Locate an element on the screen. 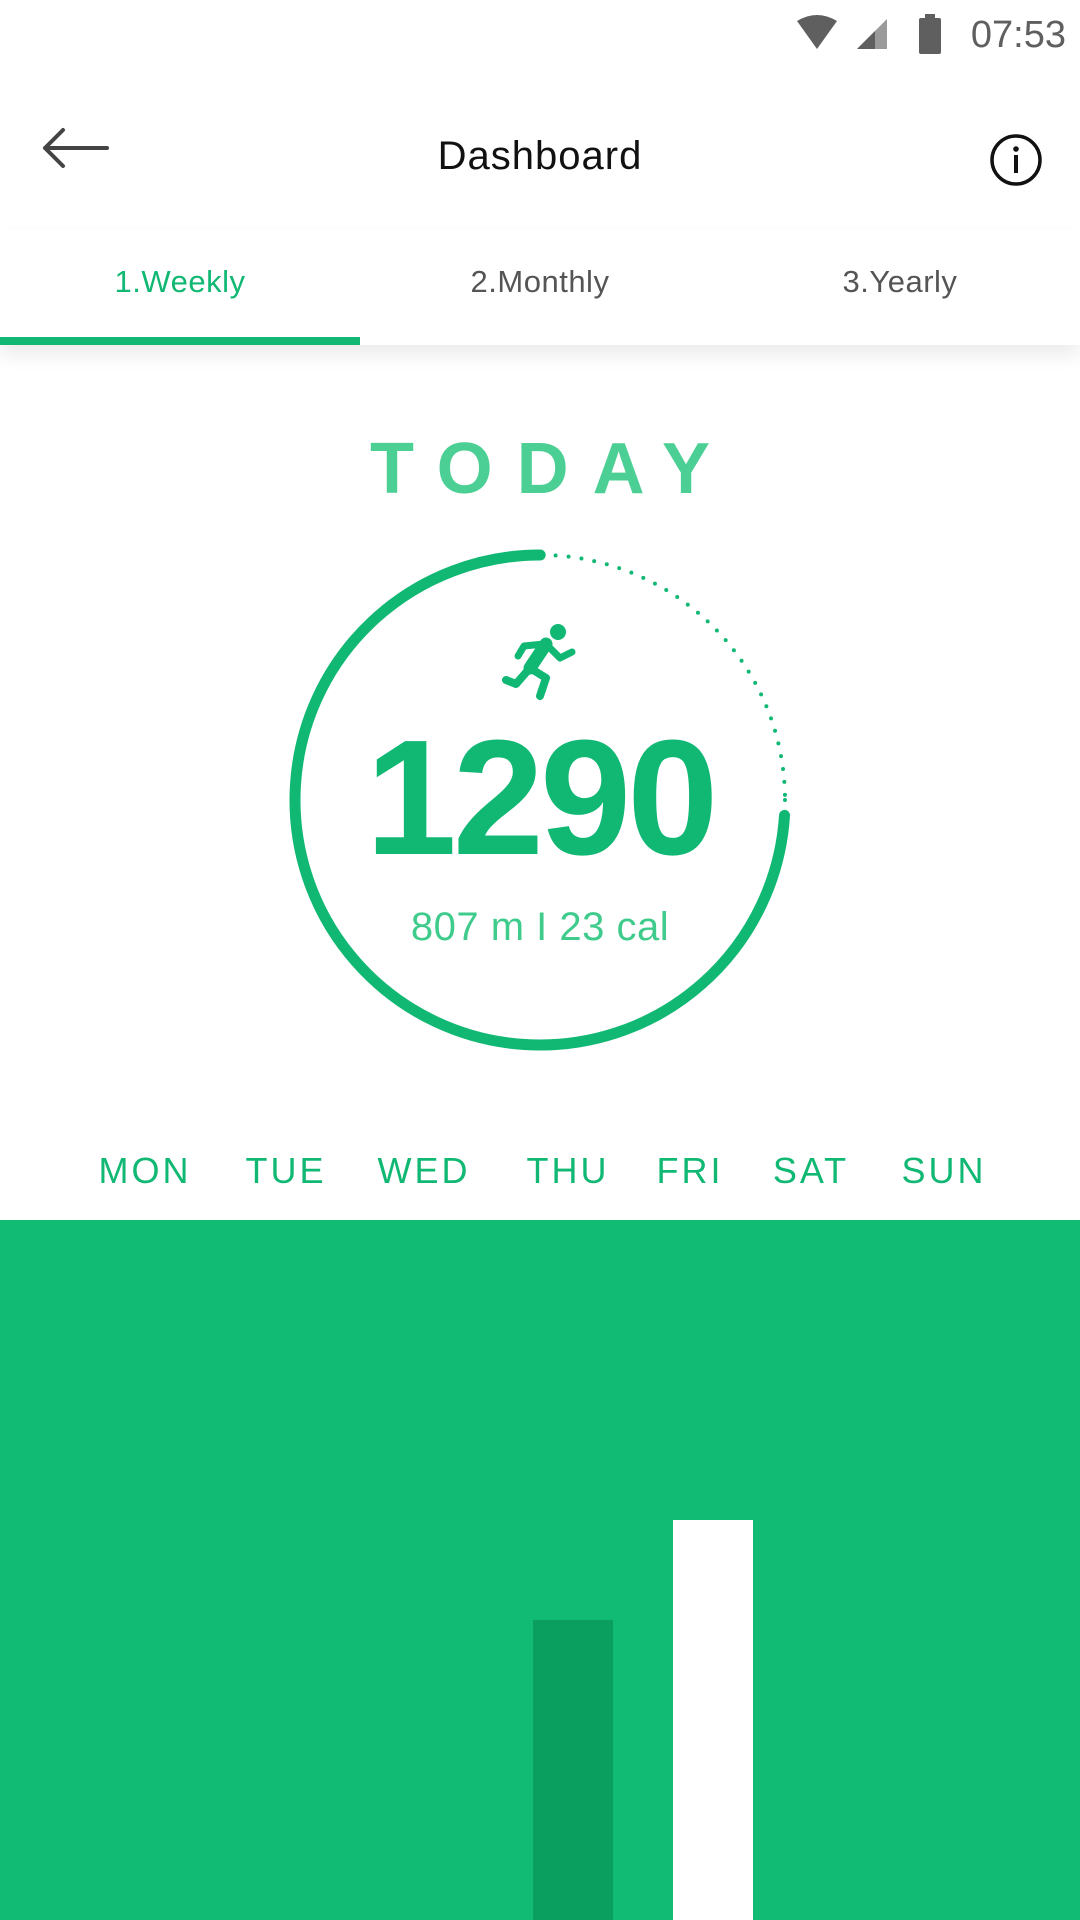 Image resolution: width=1080 pixels, height=1920 pixels. info-button is located at coordinates (1016, 160).